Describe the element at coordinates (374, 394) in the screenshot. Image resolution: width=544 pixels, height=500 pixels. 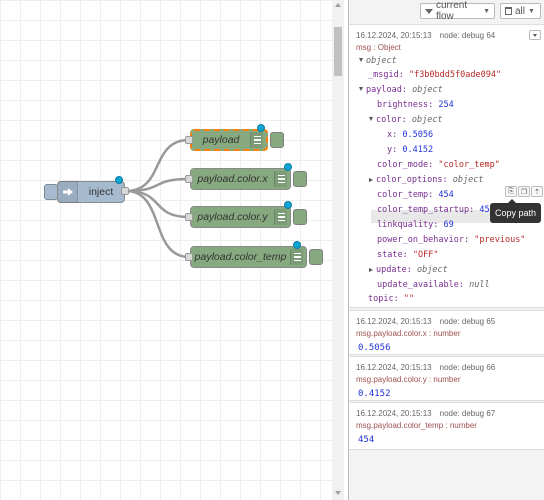
I see `message-value: 0.4152` at that location.